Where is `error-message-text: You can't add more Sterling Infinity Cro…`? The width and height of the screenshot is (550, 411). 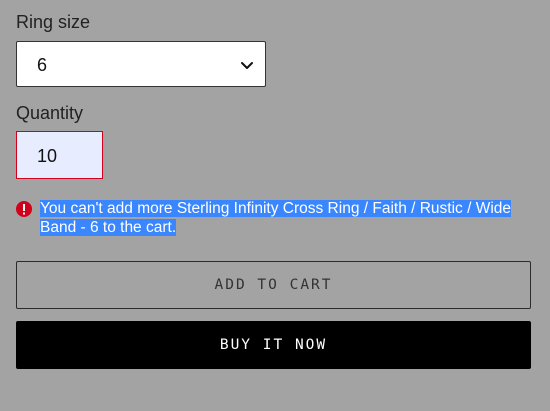
error-message-text: You can't add more Sterling Infinity Cro… is located at coordinates (276, 218).